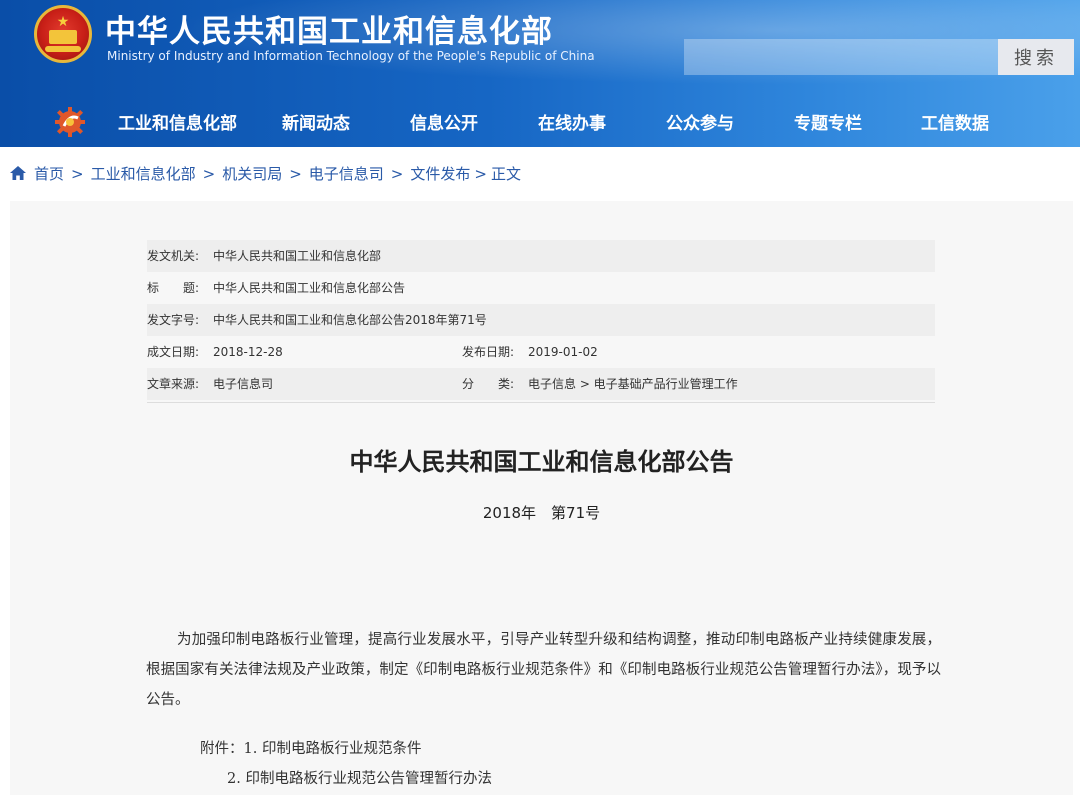  I want to click on nav-item-info-disclosure: 信息公开, so click(444, 124).